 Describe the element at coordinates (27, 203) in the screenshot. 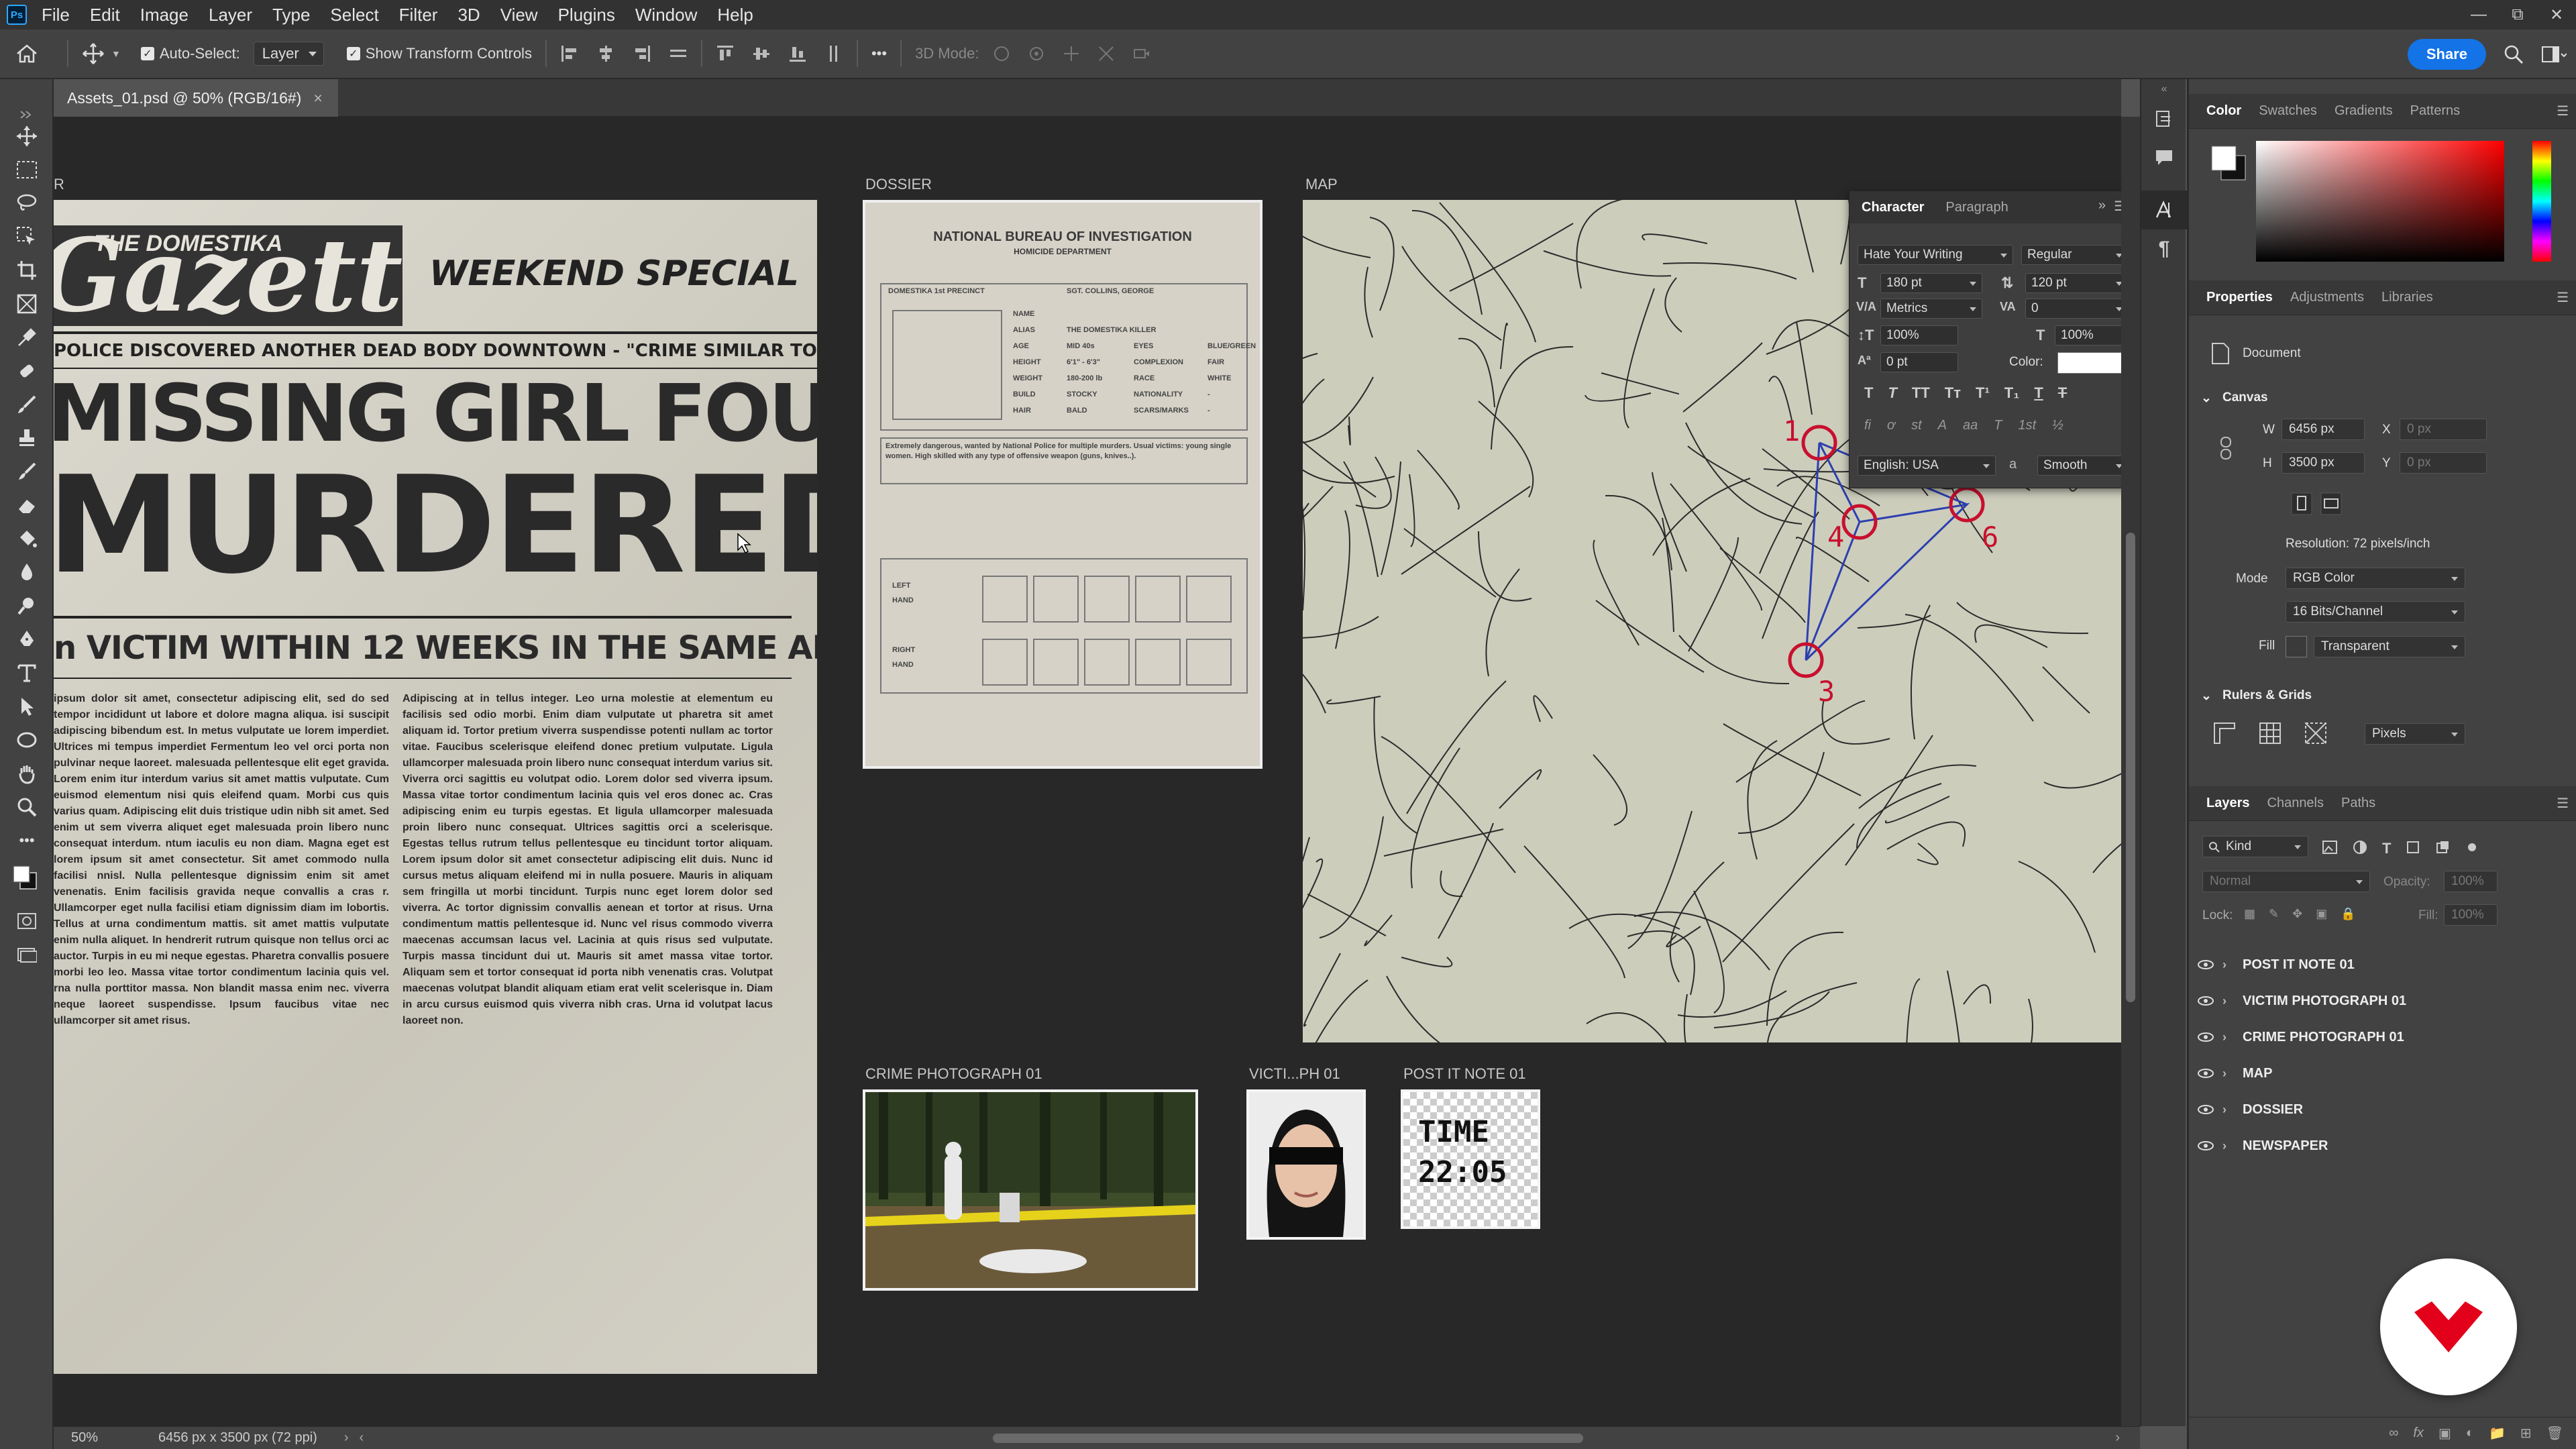

I see `lasso-tool-icon` at that location.